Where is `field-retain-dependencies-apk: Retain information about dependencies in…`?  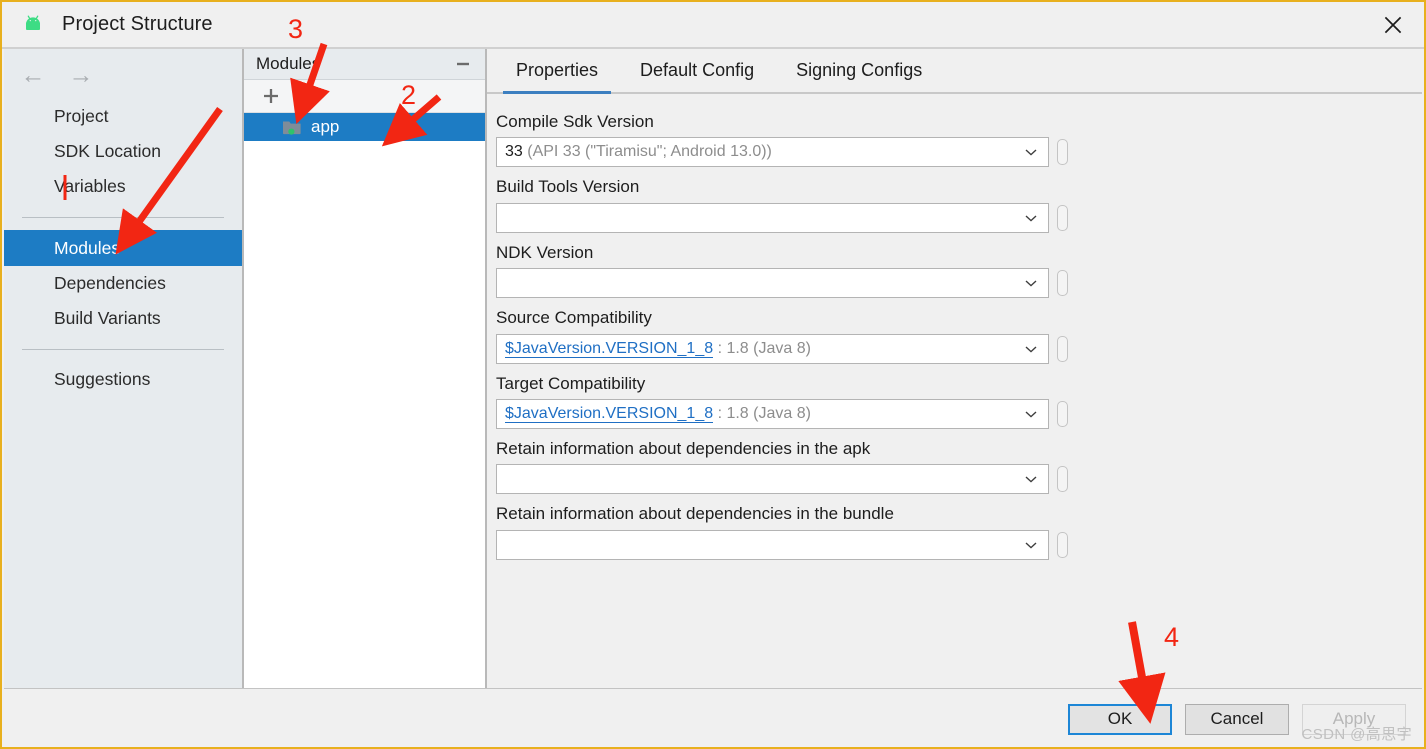
field-retain-dependencies-apk: Retain information about dependencies in… is located at coordinates (959, 466).